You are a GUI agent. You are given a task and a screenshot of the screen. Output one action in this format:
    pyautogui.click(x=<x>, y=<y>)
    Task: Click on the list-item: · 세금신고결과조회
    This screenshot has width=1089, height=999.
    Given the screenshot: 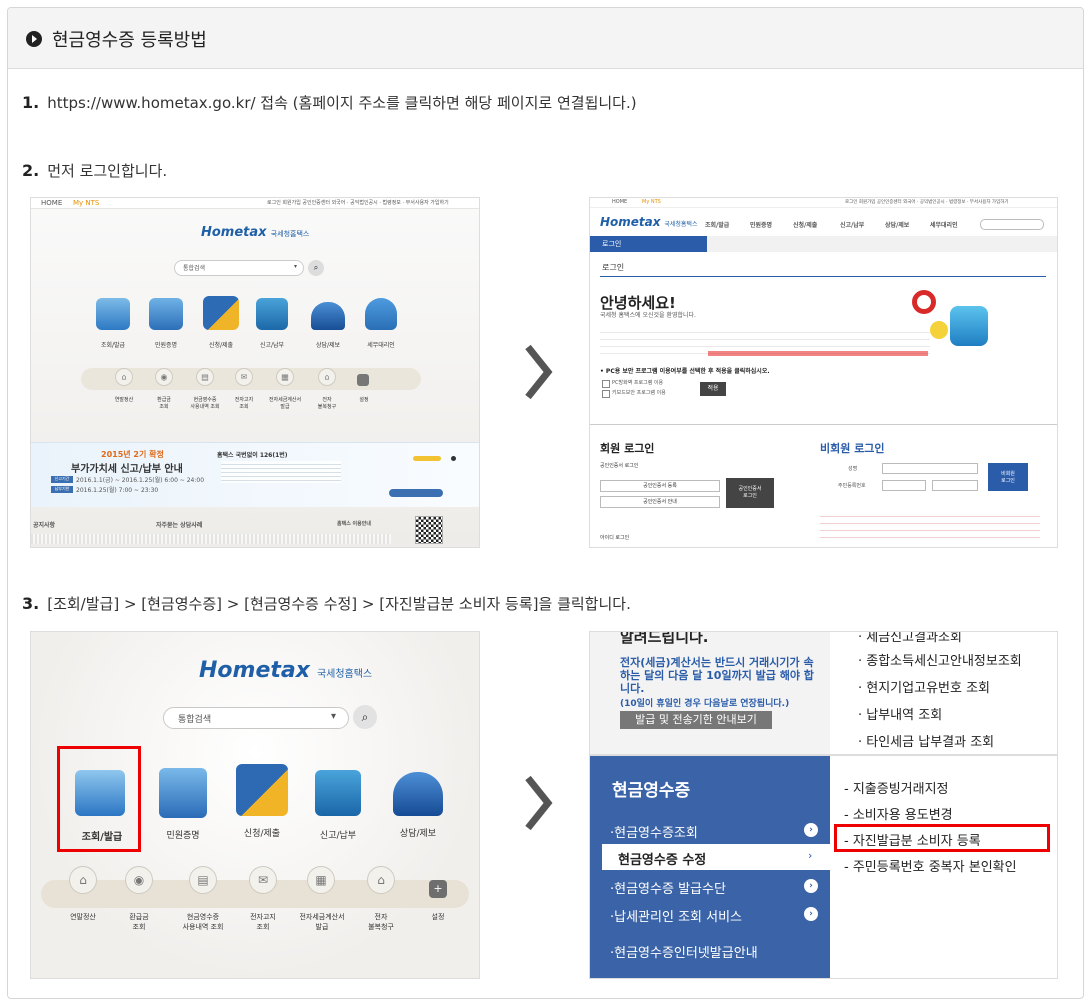 What is the action you would take?
    pyautogui.click(x=910, y=638)
    